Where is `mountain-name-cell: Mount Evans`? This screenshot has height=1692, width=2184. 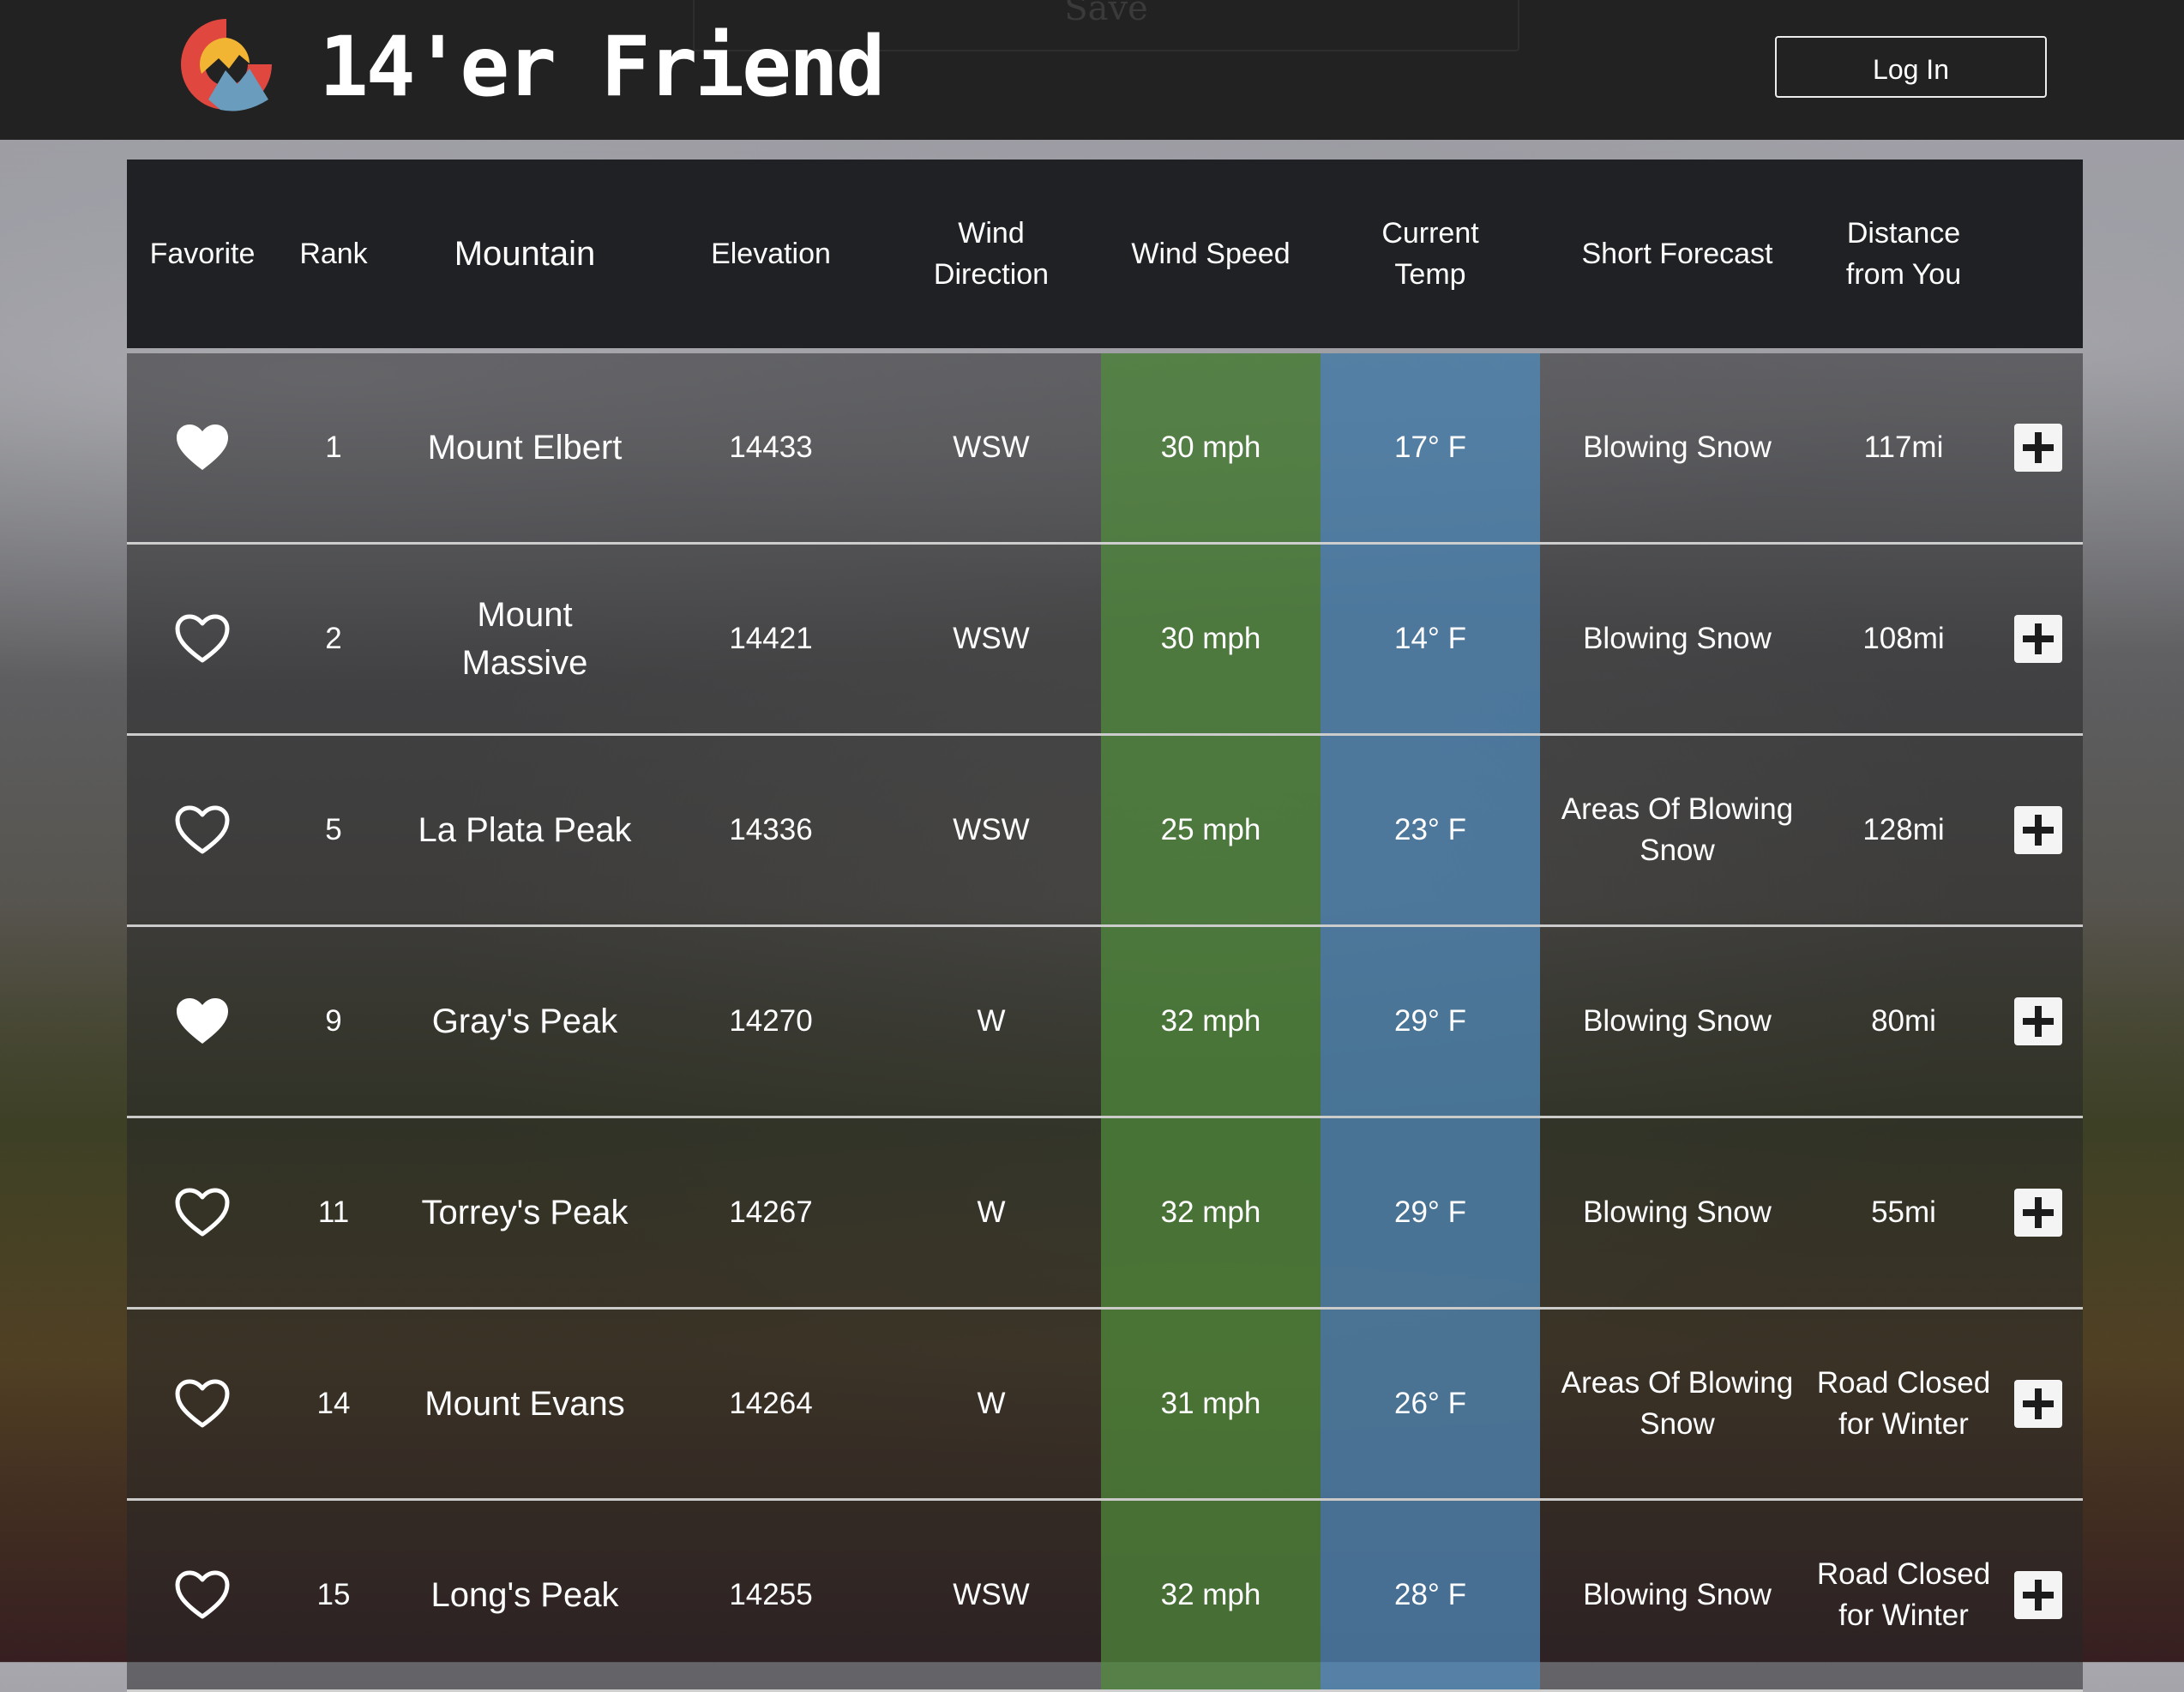
mountain-name-cell: Mount Evans is located at coordinates (524, 1404).